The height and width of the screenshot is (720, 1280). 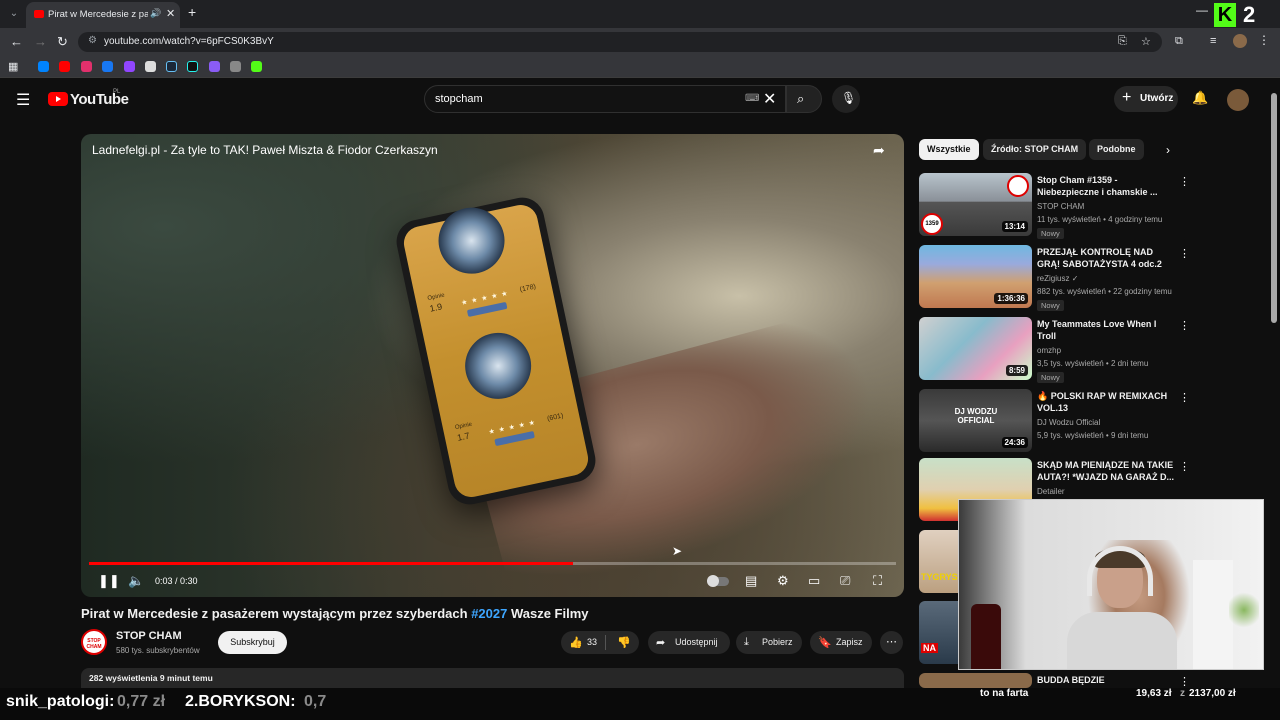 I want to click on theater-mode-icon: ▭, so click(x=814, y=581).